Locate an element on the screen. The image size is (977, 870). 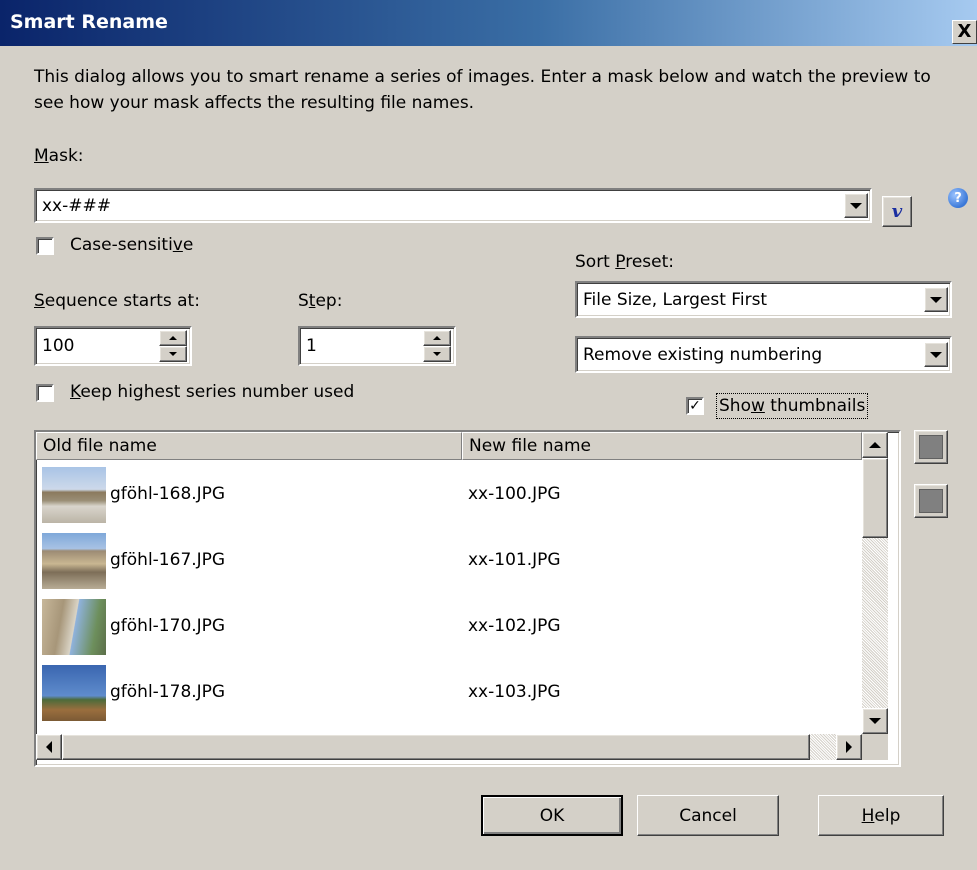
list-row: gföhl-178.JPG xx-103.JPG is located at coordinates (448, 693).